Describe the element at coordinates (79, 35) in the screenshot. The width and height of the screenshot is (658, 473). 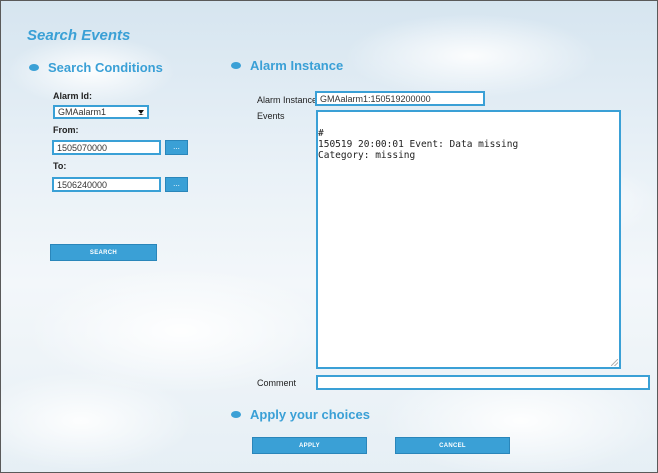
I see `page-title: Search Events` at that location.